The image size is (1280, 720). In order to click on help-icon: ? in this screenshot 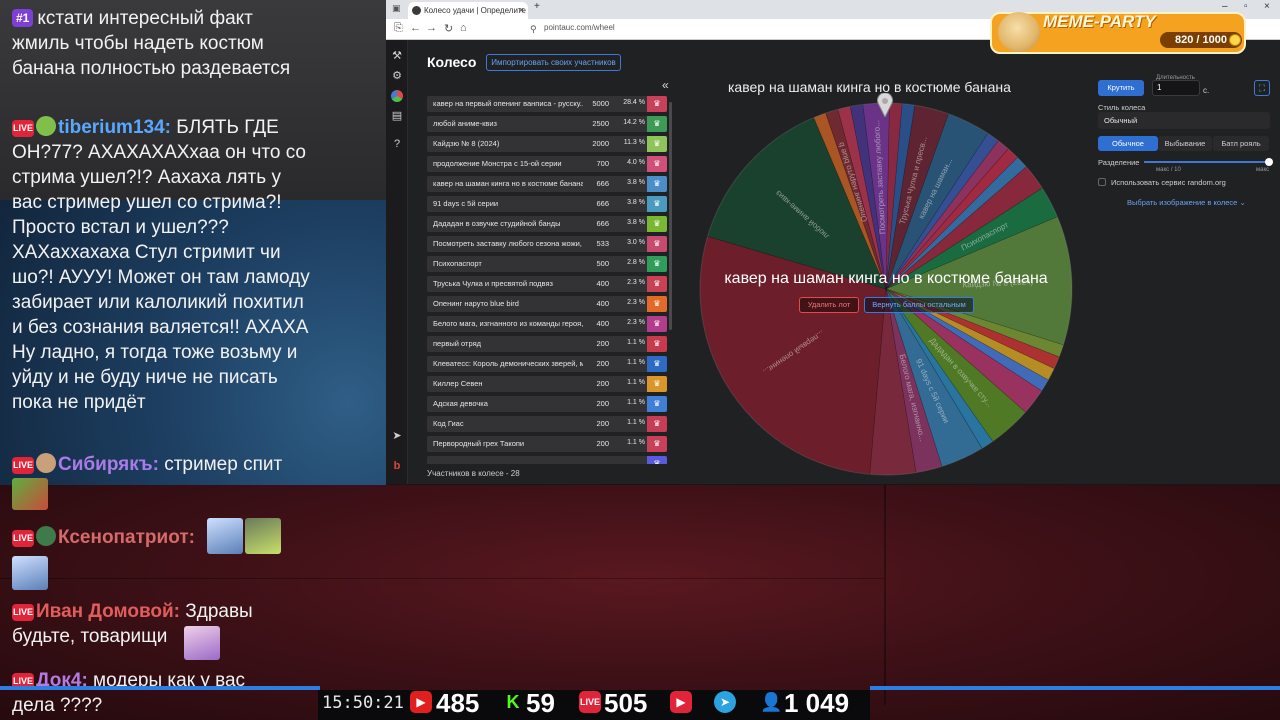, I will do `click(397, 144)`.